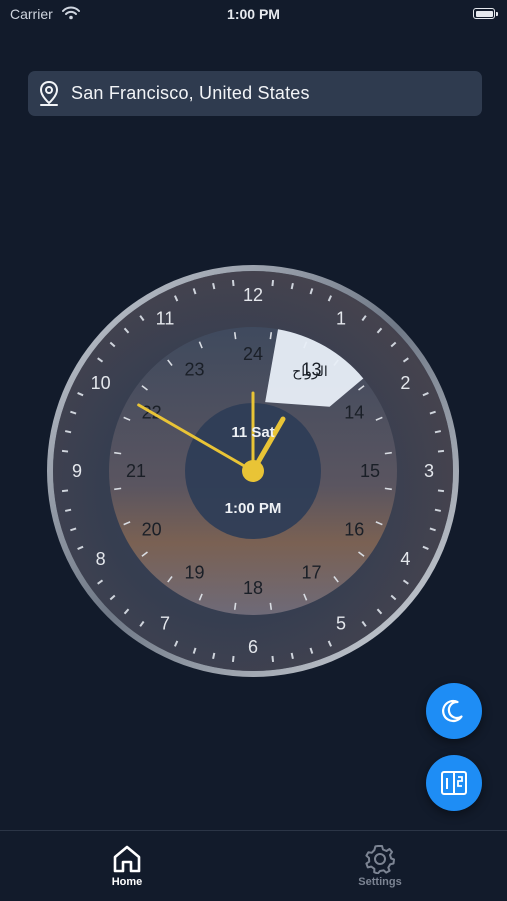 The image size is (507, 901). What do you see at coordinates (152, 530) in the screenshot?
I see `inner-hour-number: 20` at bounding box center [152, 530].